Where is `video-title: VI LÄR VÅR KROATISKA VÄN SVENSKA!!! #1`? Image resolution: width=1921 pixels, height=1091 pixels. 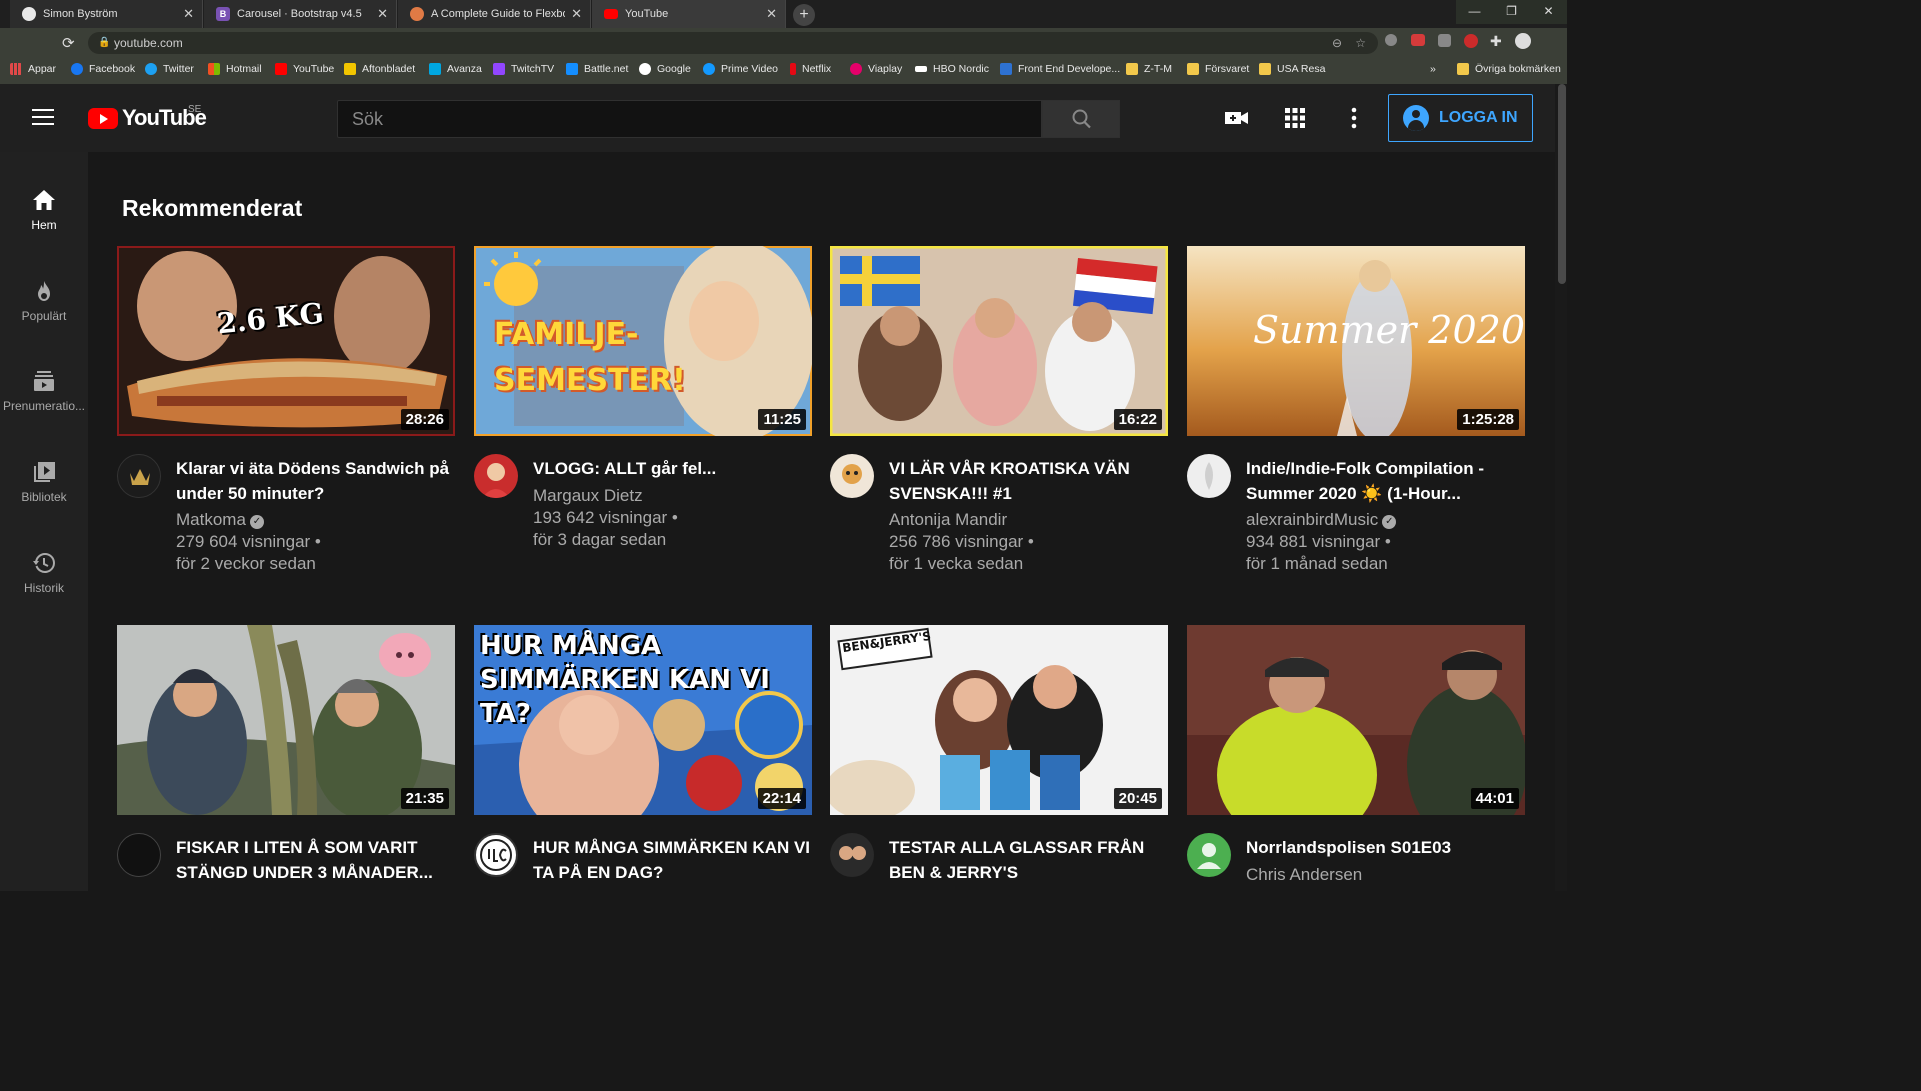
video-title: VI LÄR VÅR KROATISKA VÄN SVENSKA!!! #1 is located at coordinates (1034, 481).